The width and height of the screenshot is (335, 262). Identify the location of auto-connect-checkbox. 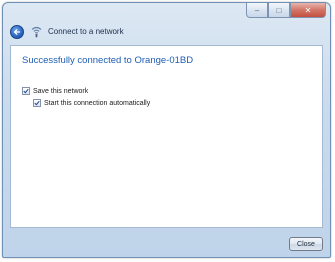
(37, 103).